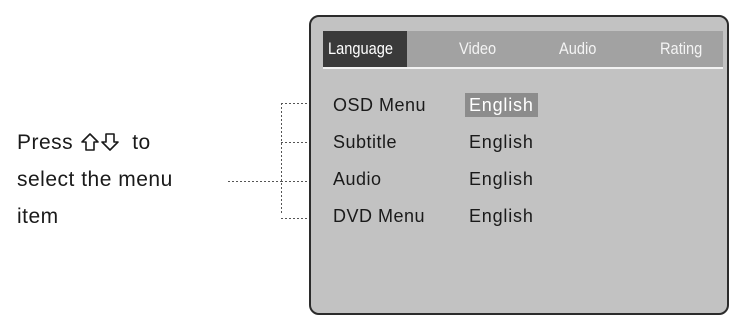 This screenshot has width=735, height=315. Describe the element at coordinates (38, 216) in the screenshot. I see `instruction-line-3: item` at that location.